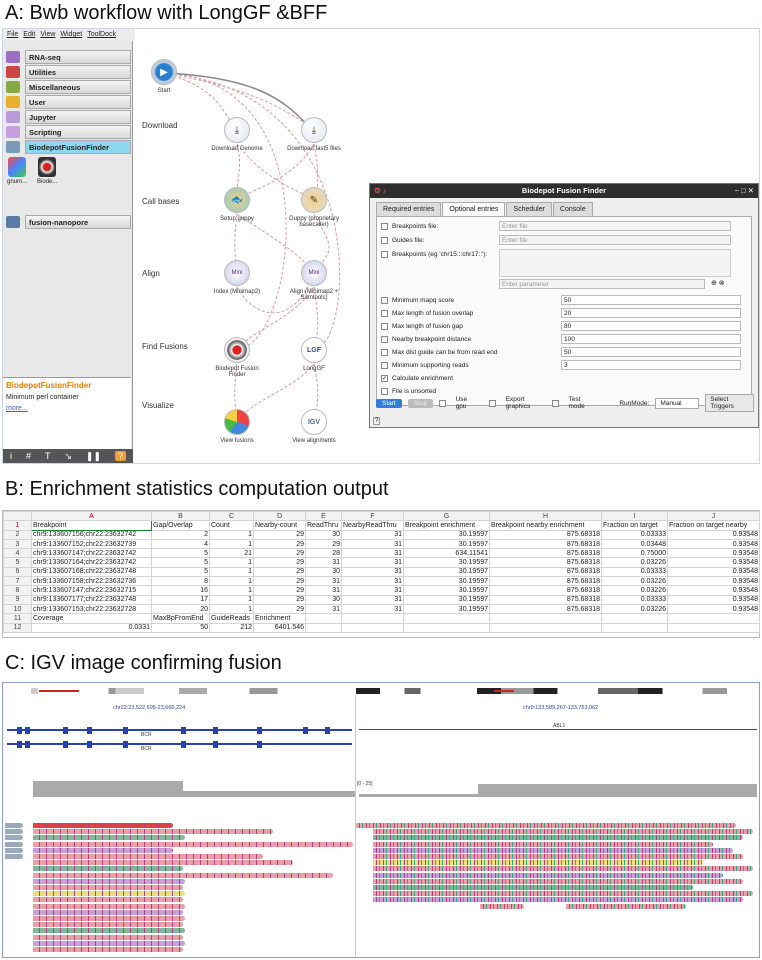  Describe the element at coordinates (68, 72) in the screenshot. I see `category-utilities: Utilities` at that location.